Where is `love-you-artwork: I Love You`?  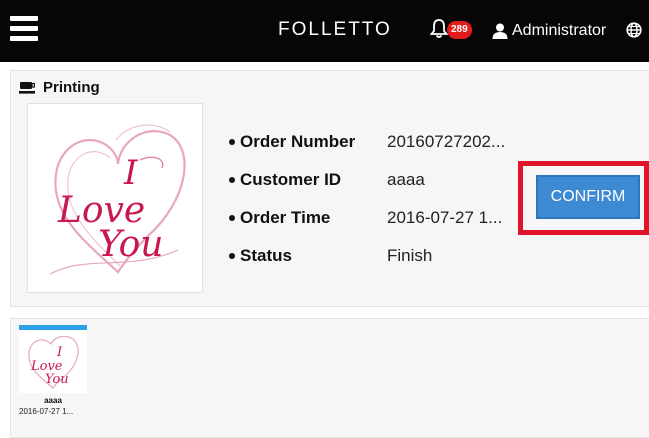
love-you-artwork: I Love You is located at coordinates (117, 199).